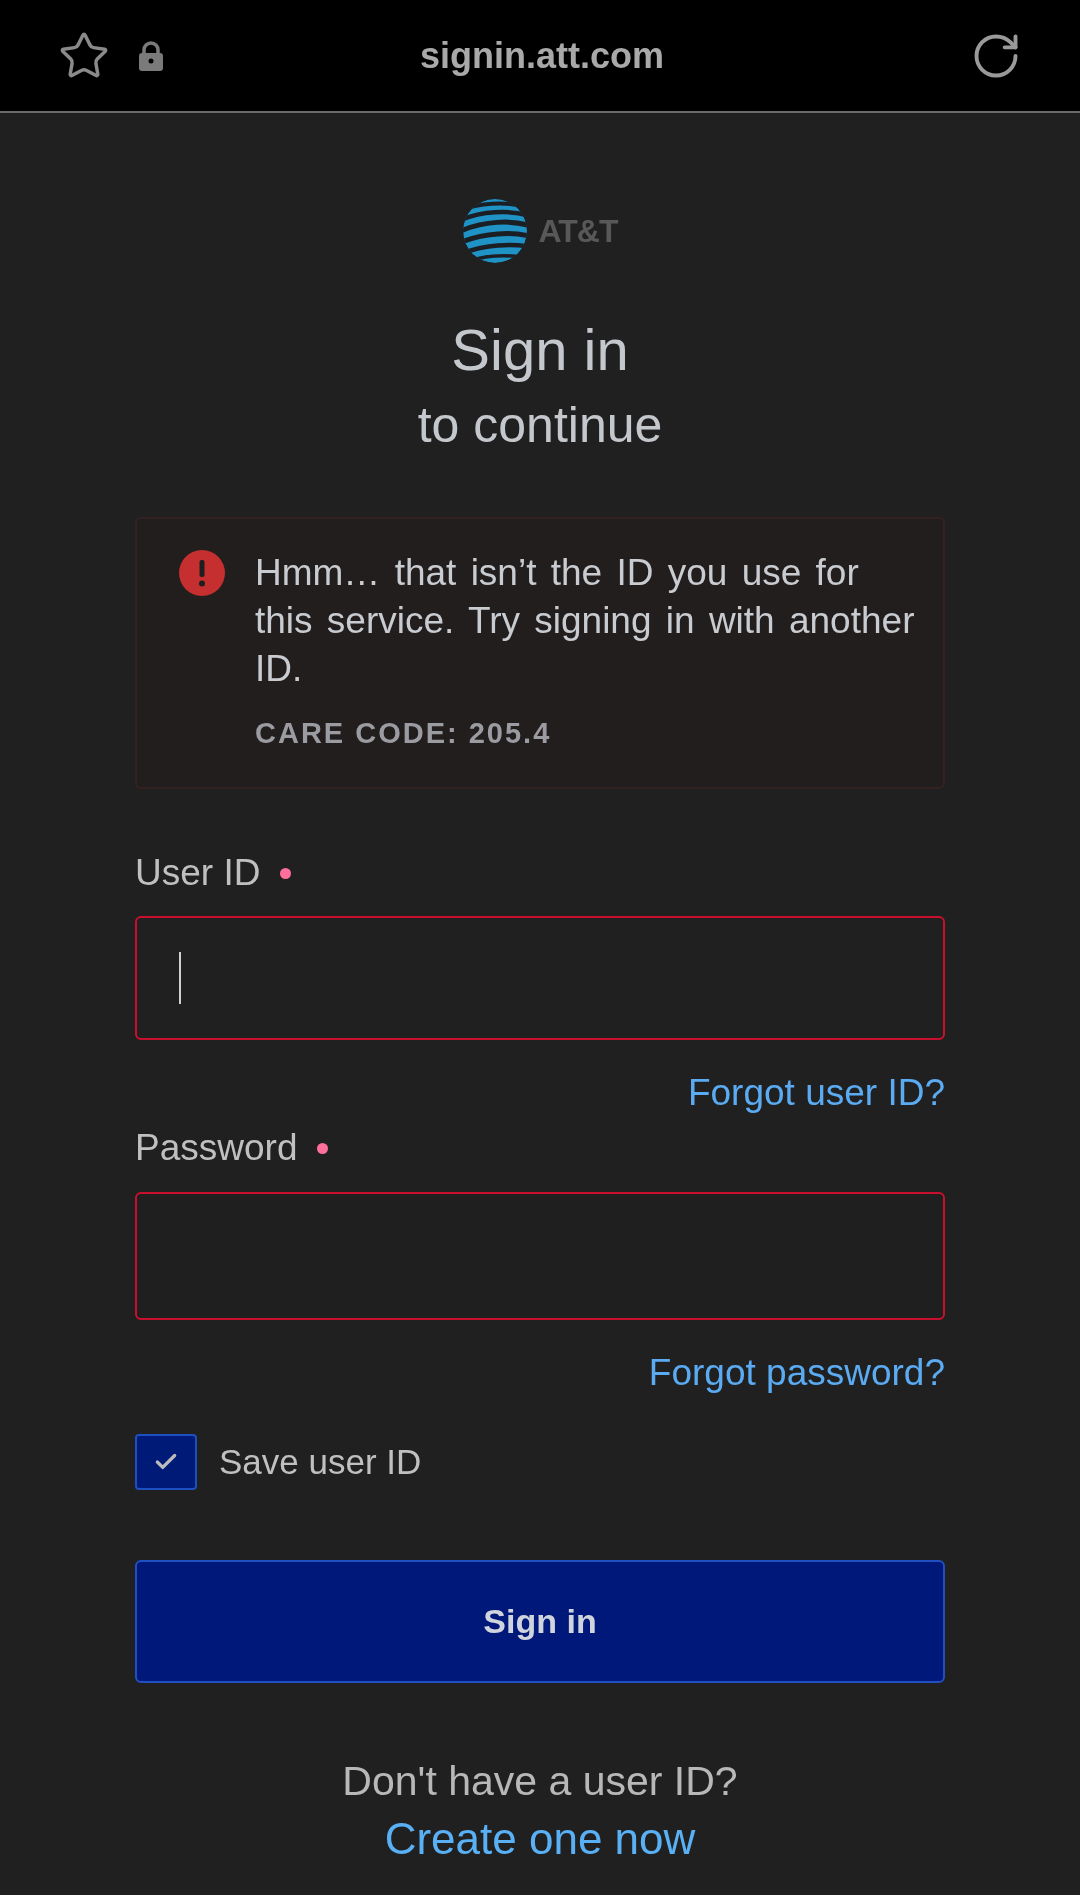  I want to click on create-account-link: Create one now, so click(540, 1839).